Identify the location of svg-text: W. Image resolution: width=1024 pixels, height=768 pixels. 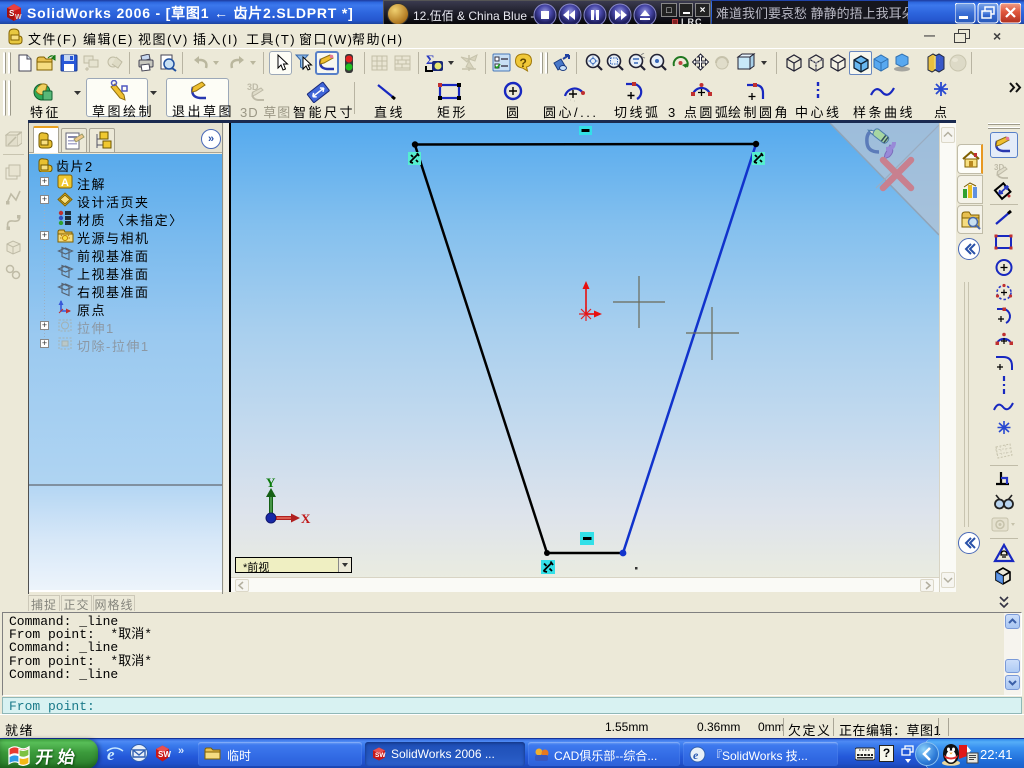
(18, 17).